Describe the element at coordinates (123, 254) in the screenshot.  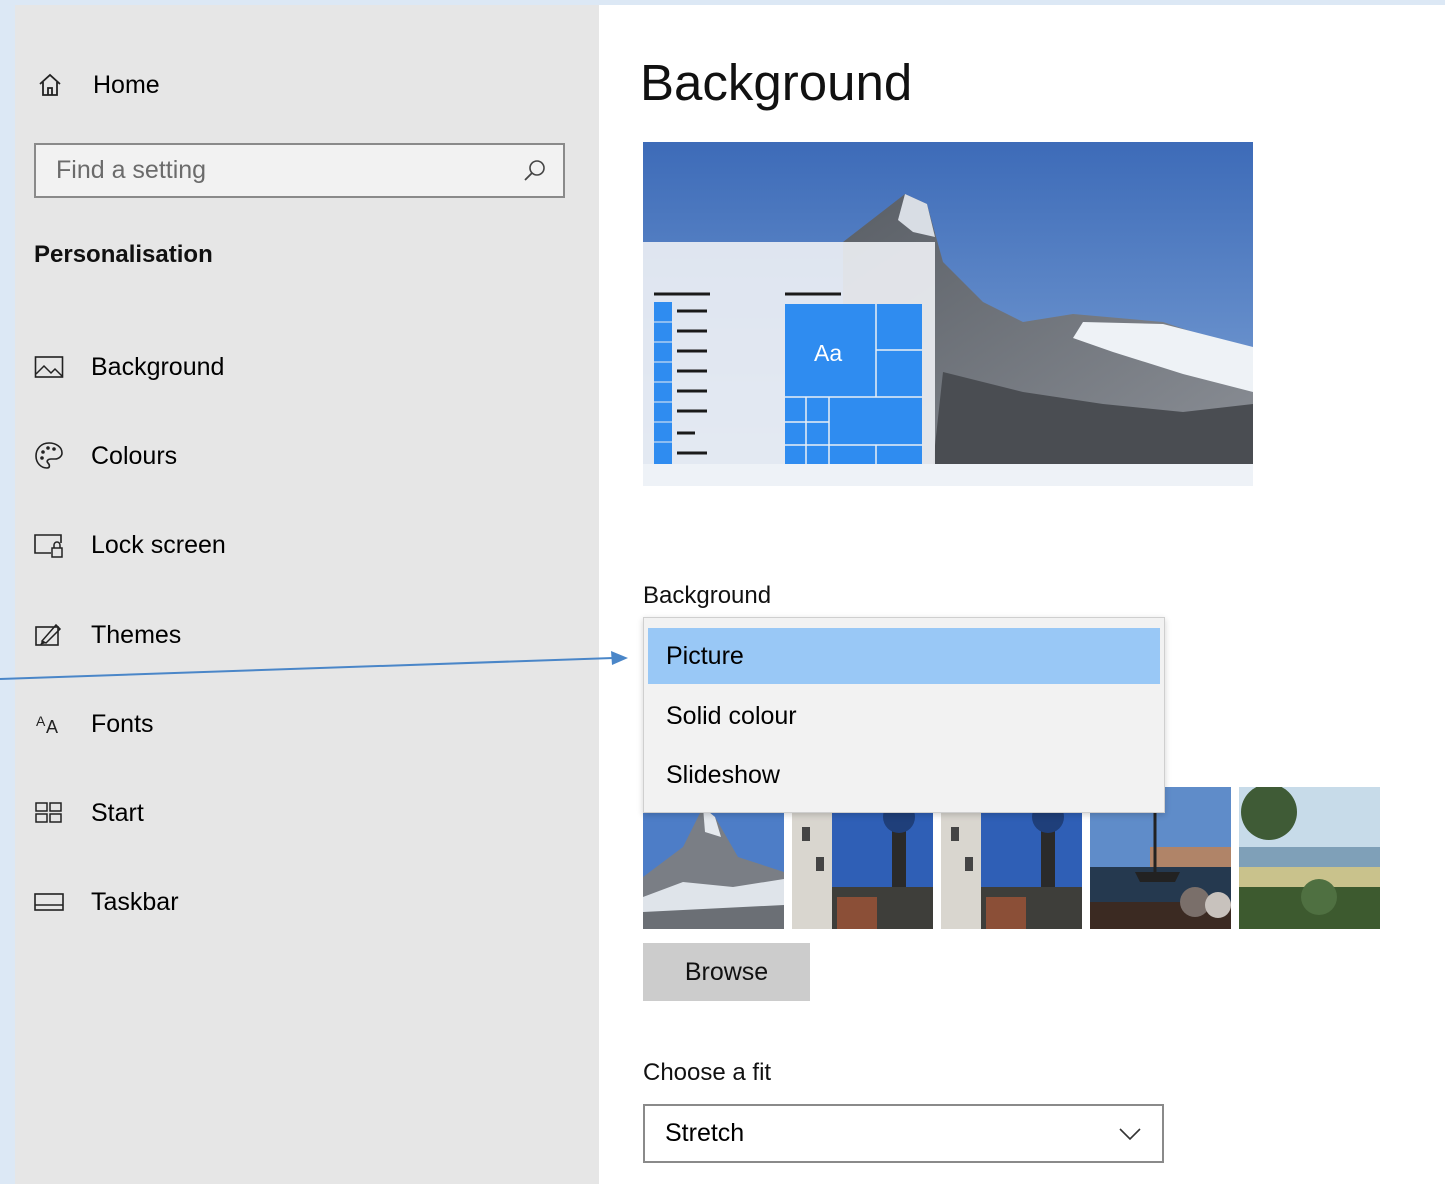
I see `section-title: Personalisation` at that location.